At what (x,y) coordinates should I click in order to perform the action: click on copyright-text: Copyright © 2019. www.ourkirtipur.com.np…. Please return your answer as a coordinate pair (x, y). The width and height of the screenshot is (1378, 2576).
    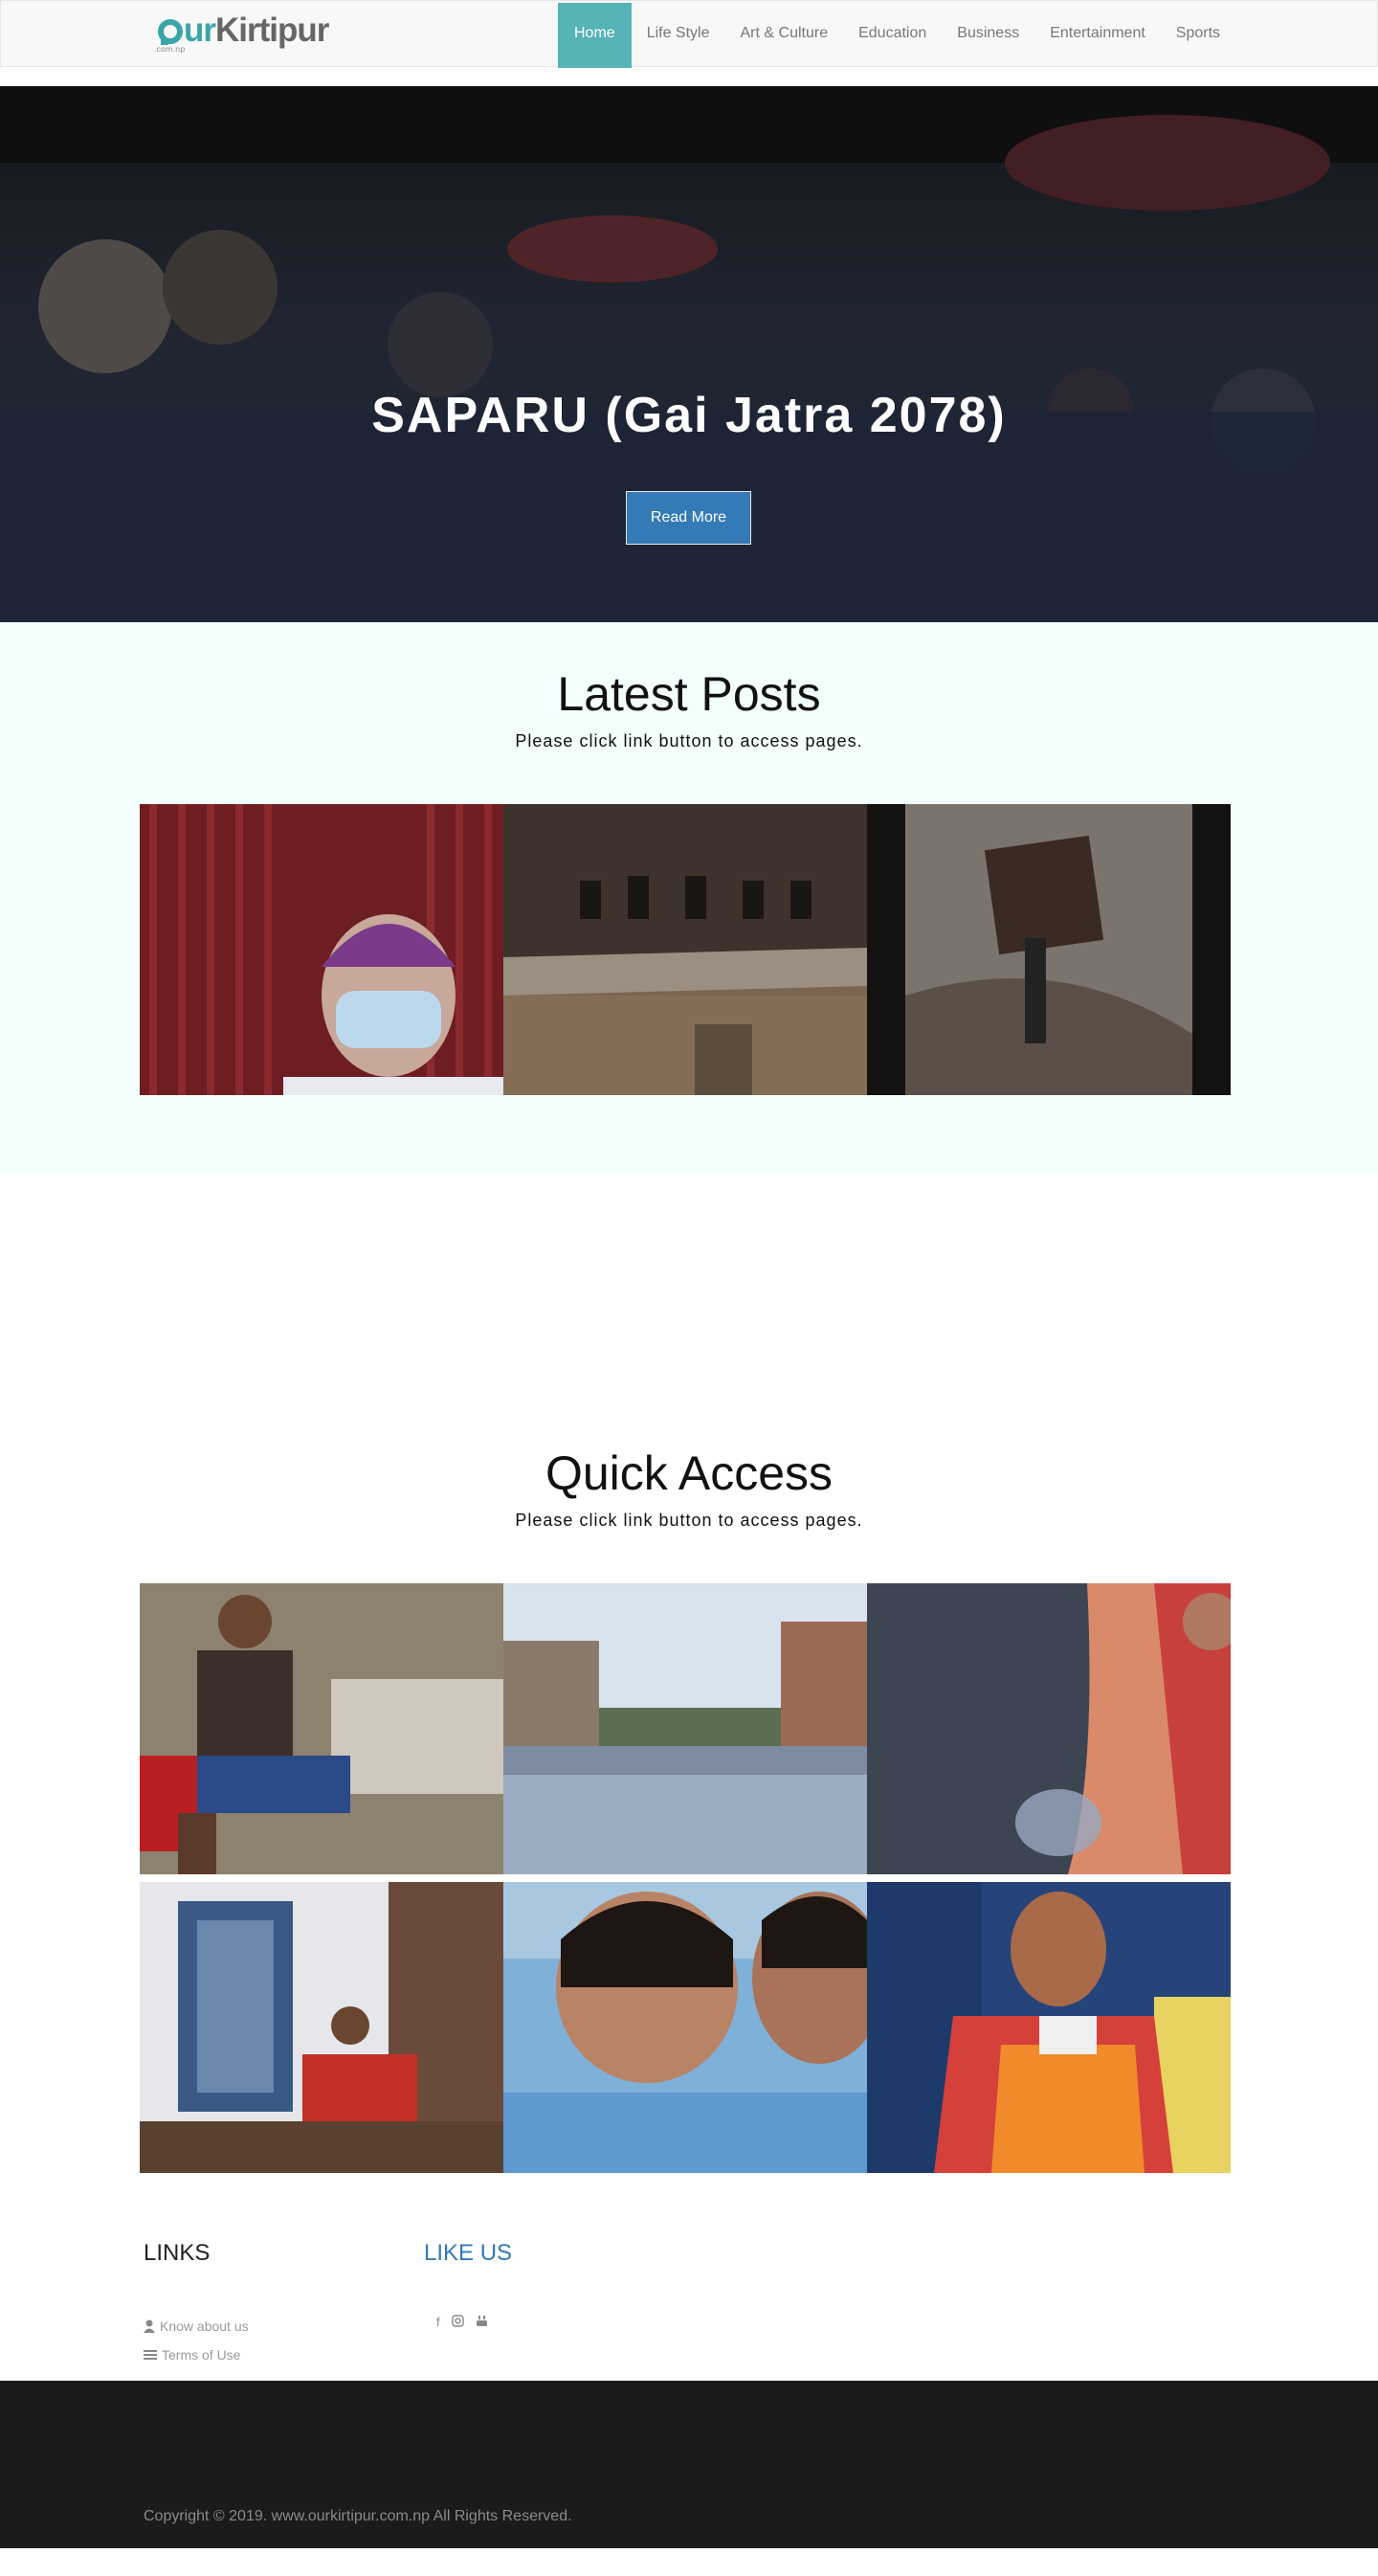
    Looking at the image, I should click on (358, 2516).